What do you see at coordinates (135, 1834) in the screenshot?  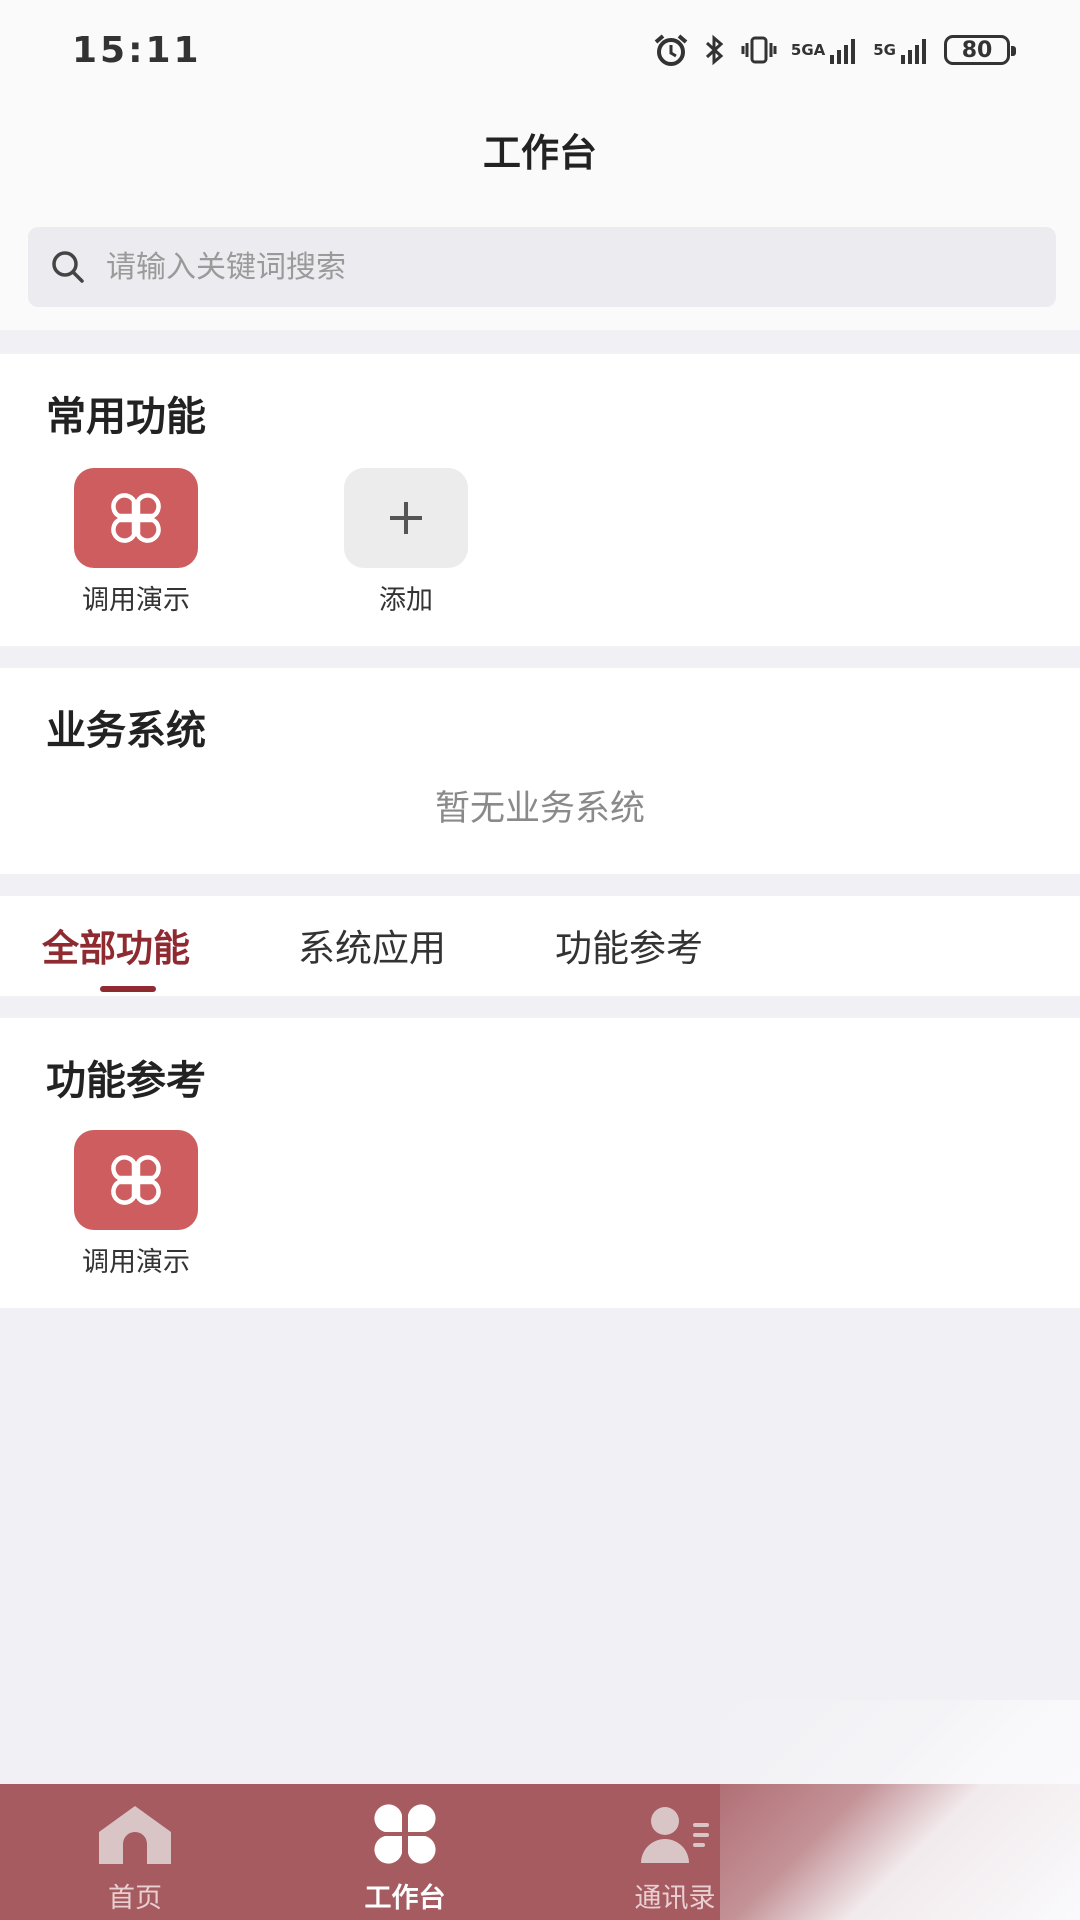 I see `home-icon` at bounding box center [135, 1834].